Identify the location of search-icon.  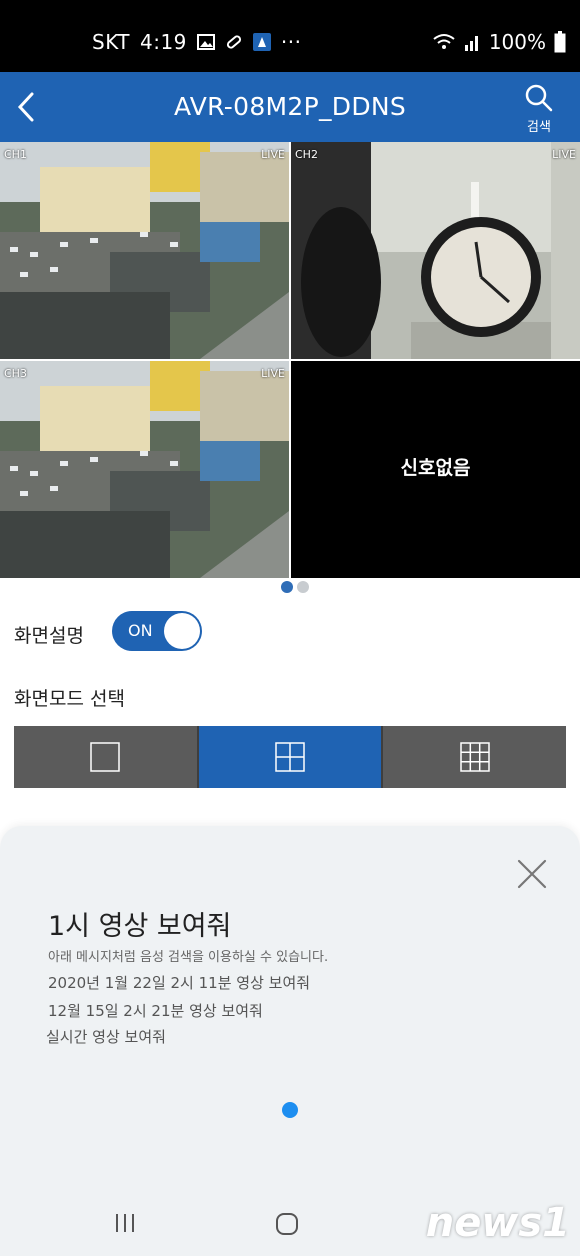
(539, 98).